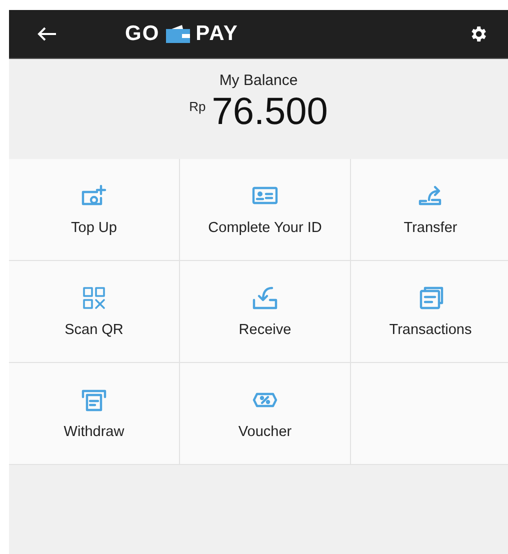 This screenshot has width=508, height=554. Describe the element at coordinates (265, 311) in the screenshot. I see `menu-tile: Receive` at that location.